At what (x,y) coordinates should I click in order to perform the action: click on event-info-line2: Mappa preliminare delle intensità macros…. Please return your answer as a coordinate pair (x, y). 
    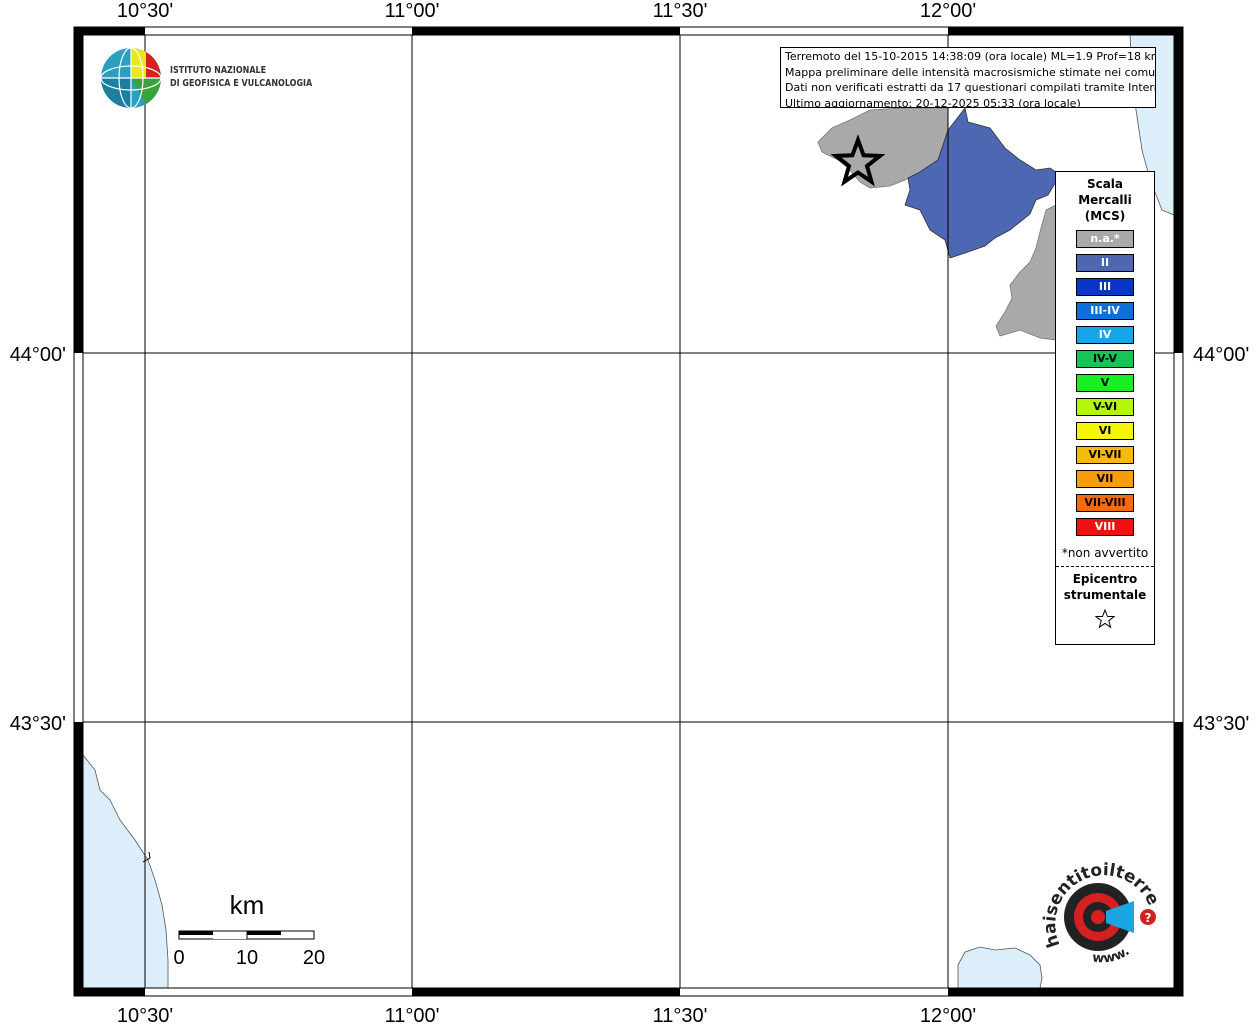
    Looking at the image, I should click on (970, 72).